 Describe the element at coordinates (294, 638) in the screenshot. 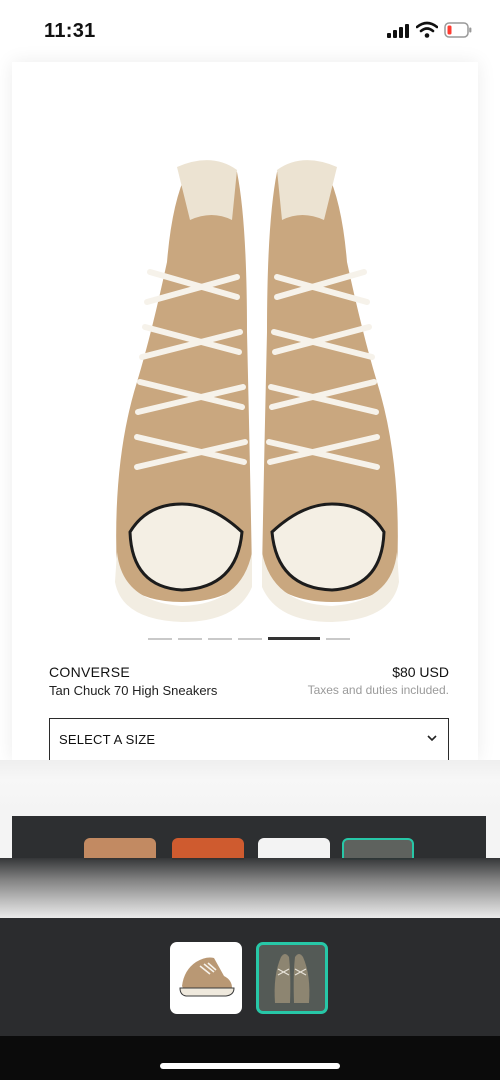

I see `pager-dot-active` at that location.